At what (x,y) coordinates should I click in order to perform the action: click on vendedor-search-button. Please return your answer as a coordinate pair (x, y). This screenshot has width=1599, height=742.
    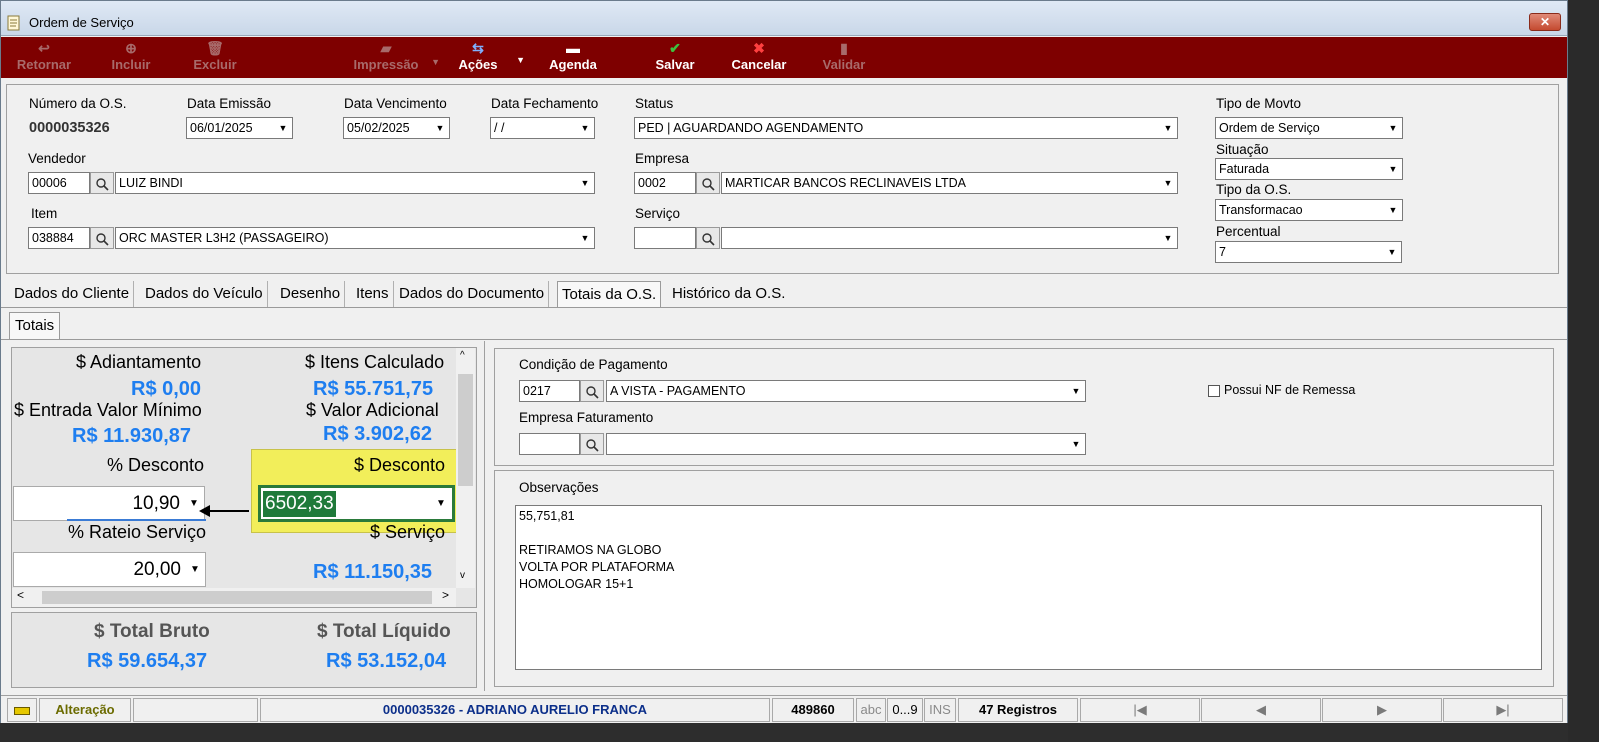
    Looking at the image, I should click on (102, 183).